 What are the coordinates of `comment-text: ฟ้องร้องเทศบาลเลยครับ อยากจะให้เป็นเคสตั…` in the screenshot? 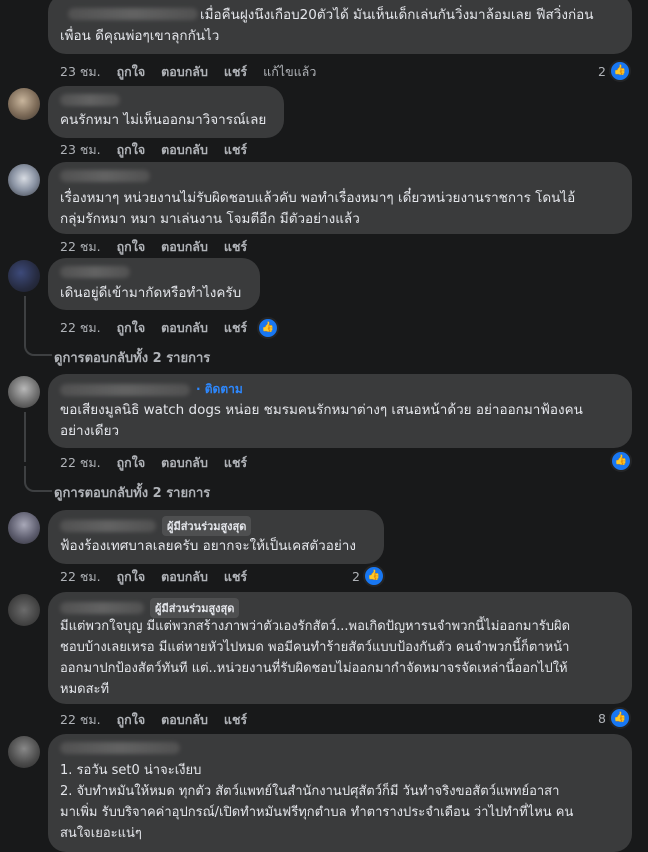 It's located at (208, 546).